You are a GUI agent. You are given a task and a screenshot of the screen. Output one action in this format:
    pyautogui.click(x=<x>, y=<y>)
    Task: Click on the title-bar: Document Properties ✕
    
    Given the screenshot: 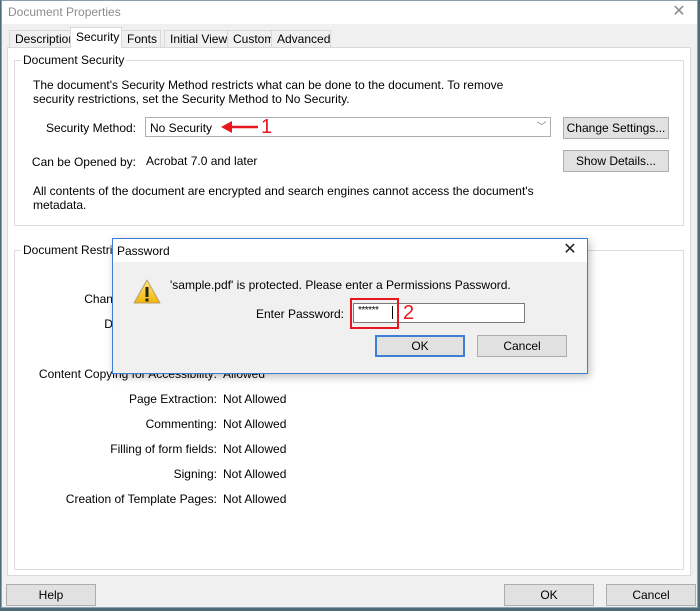 What is the action you would take?
    pyautogui.click(x=349, y=12)
    